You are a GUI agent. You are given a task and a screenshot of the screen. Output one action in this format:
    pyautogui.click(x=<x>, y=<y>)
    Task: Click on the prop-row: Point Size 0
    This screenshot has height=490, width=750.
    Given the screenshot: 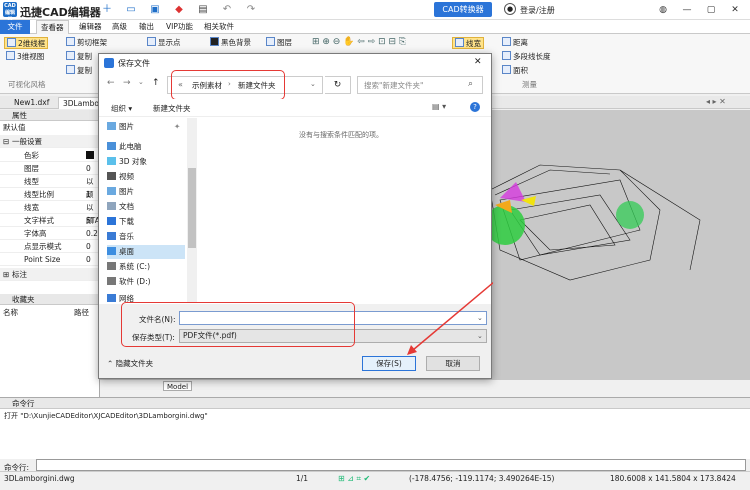 What is the action you would take?
    pyautogui.click(x=50, y=259)
    